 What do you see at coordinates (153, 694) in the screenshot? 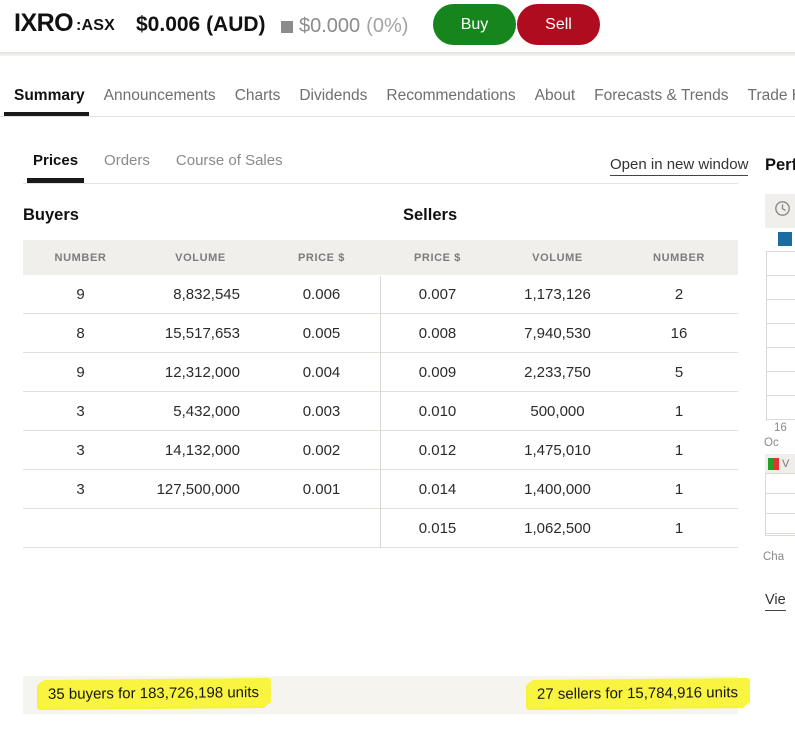
I see `buyers-summary-highlight: 35 buyers for 183,726,198 units` at bounding box center [153, 694].